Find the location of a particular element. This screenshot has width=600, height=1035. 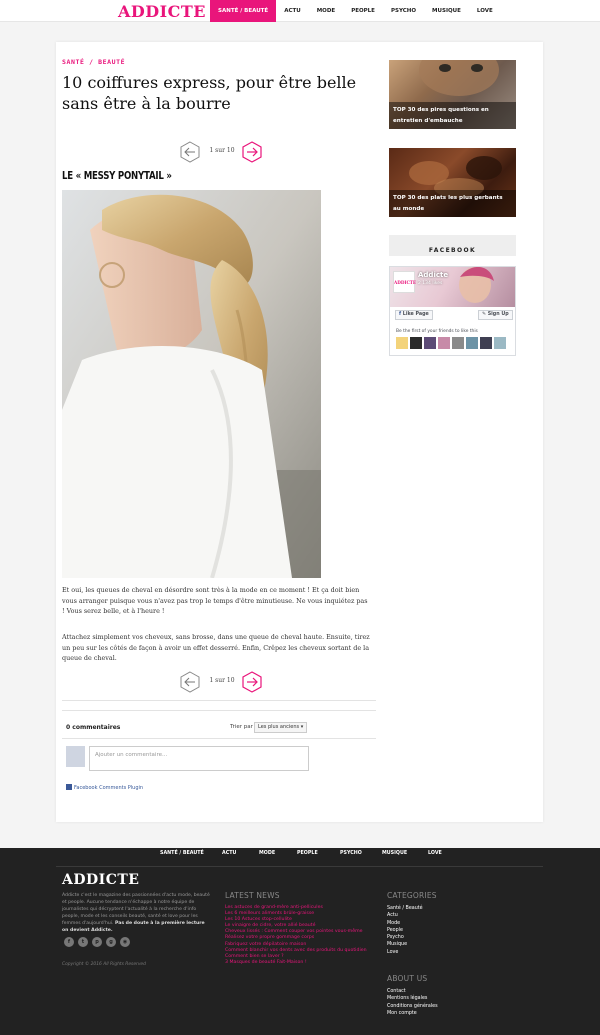

categories-title: CATEGORIES is located at coordinates (412, 895).